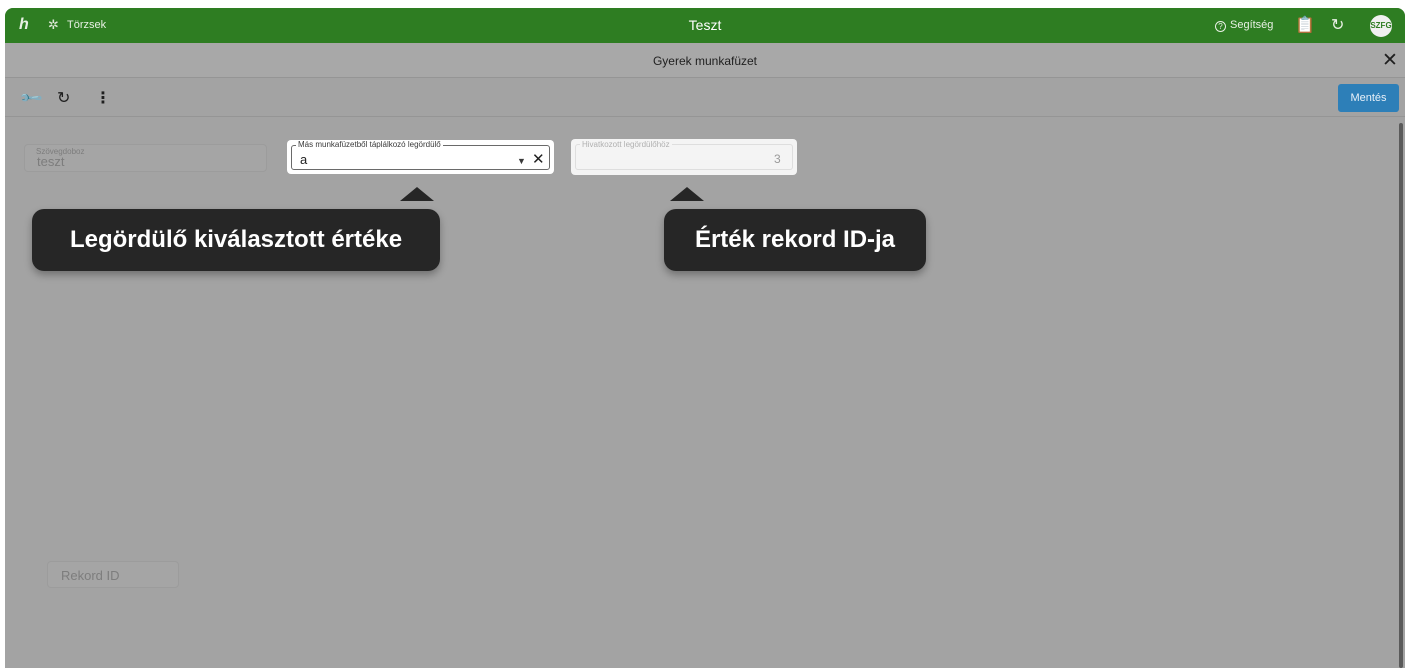  Describe the element at coordinates (24, 25) in the screenshot. I see `app-logo: h` at that location.